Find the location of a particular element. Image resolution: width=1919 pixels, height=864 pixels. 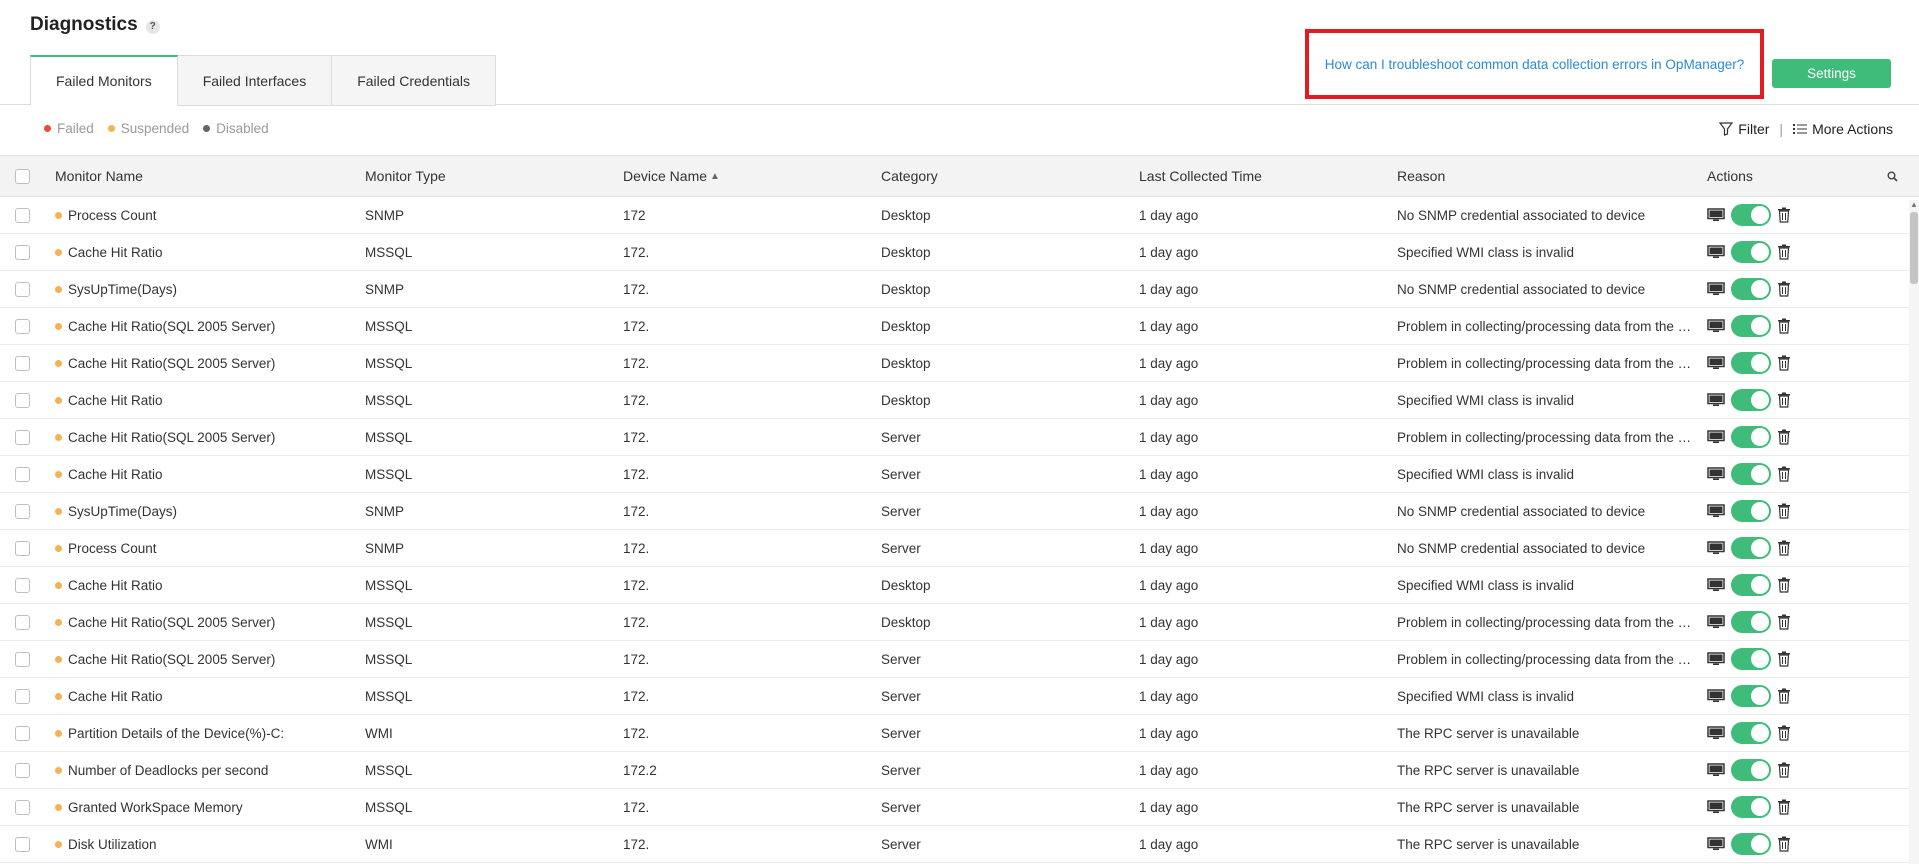

sort-asc-icon: ▲ is located at coordinates (715, 176).